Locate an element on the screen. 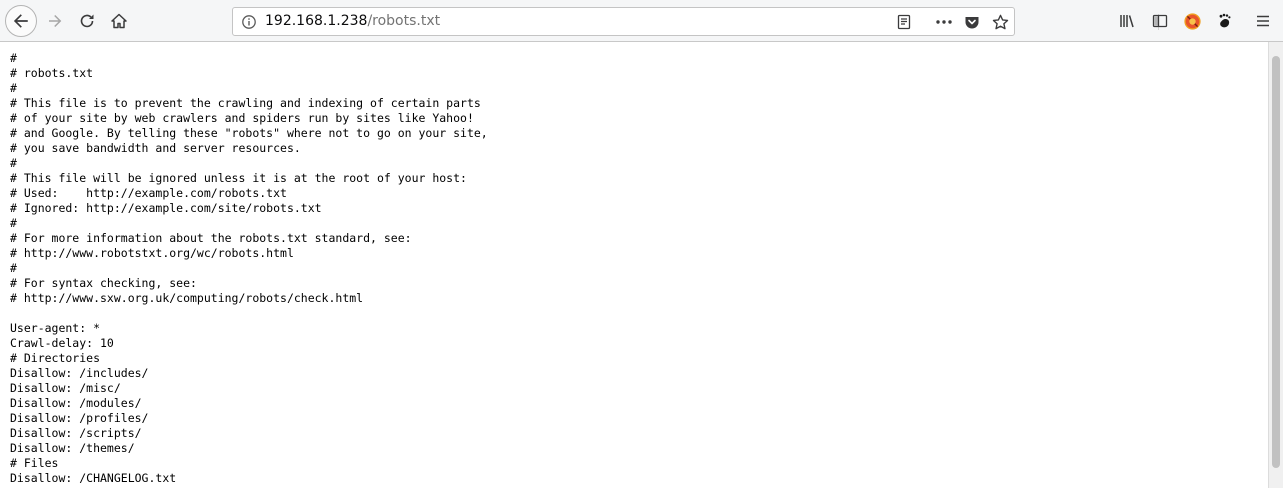 The width and height of the screenshot is (1283, 488). back-button is located at coordinates (21, 21).